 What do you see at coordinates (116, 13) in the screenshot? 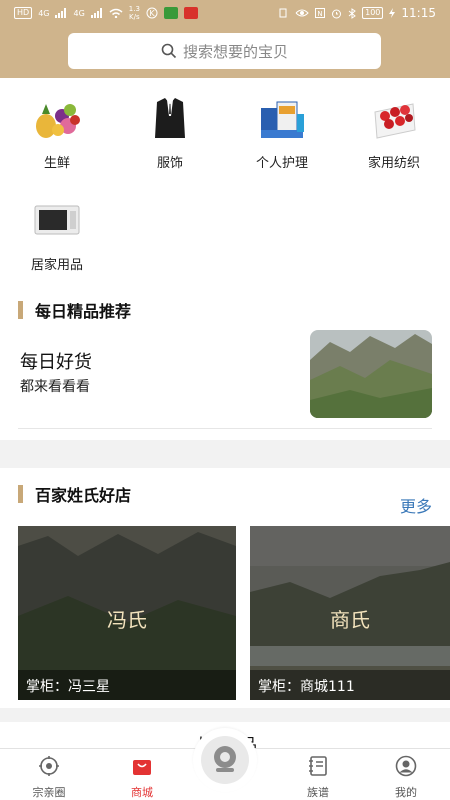
I see `wifi-icon` at bounding box center [116, 13].